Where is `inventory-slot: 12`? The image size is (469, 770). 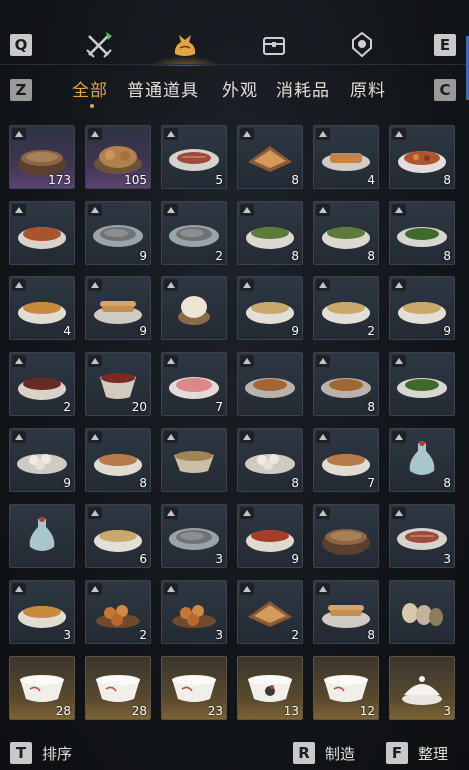
inventory-slot: 12 is located at coordinates (346, 688).